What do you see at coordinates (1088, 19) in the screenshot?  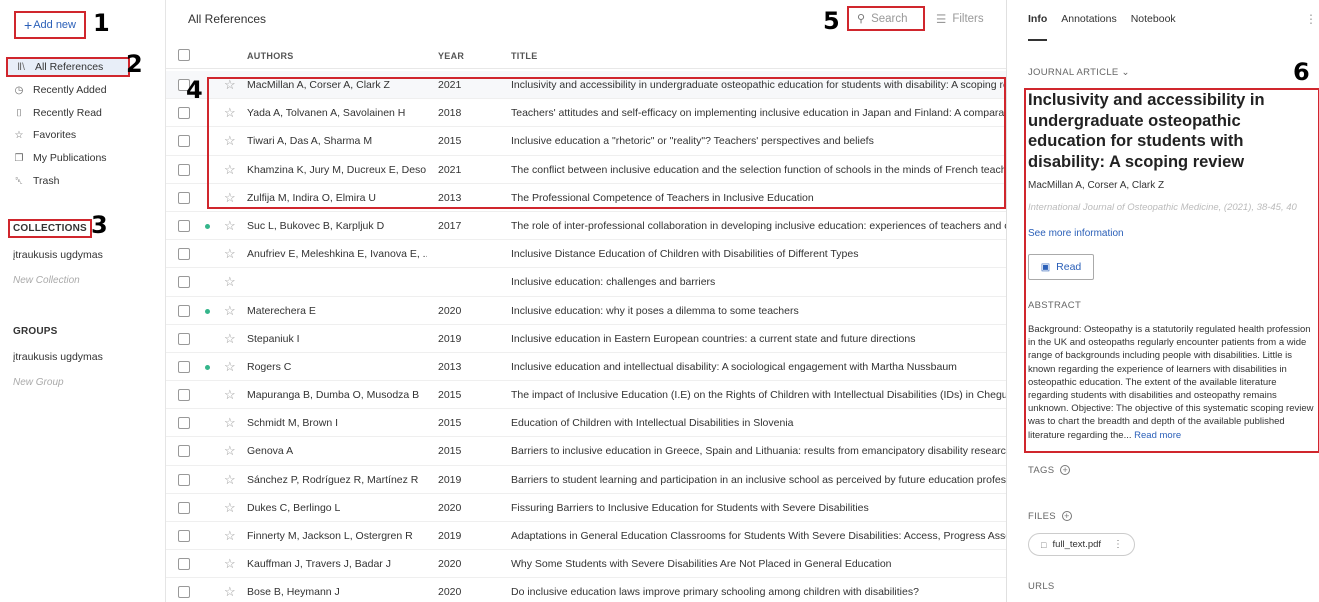 I see `tab-annotations: Annotations` at bounding box center [1088, 19].